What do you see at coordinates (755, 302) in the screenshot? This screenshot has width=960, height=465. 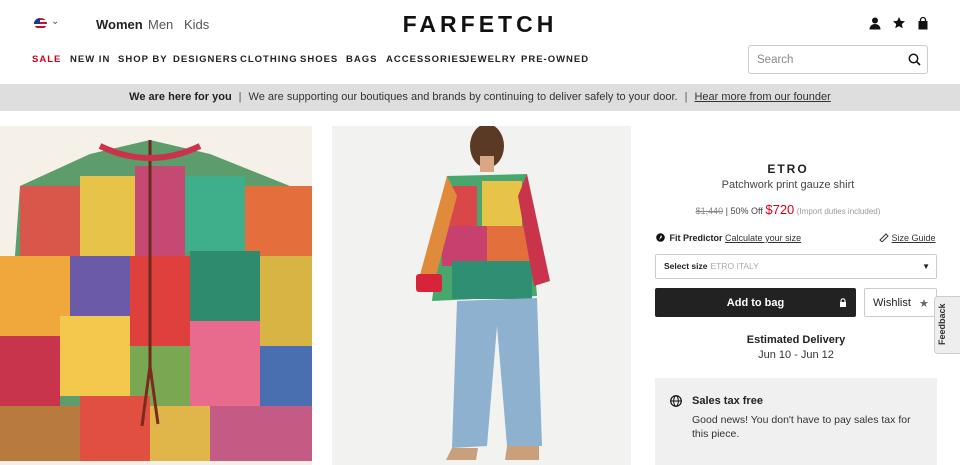 I see `add-to-bag-button: Add to bag` at bounding box center [755, 302].